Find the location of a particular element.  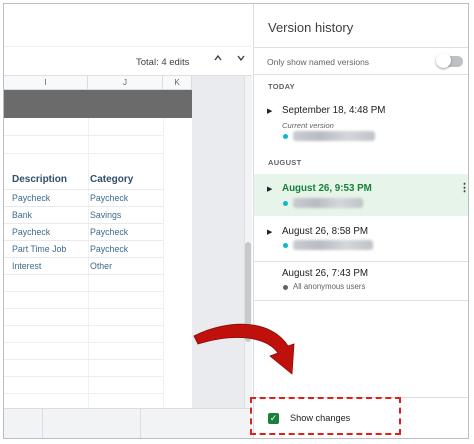

panel-title: Version history is located at coordinates (311, 27).